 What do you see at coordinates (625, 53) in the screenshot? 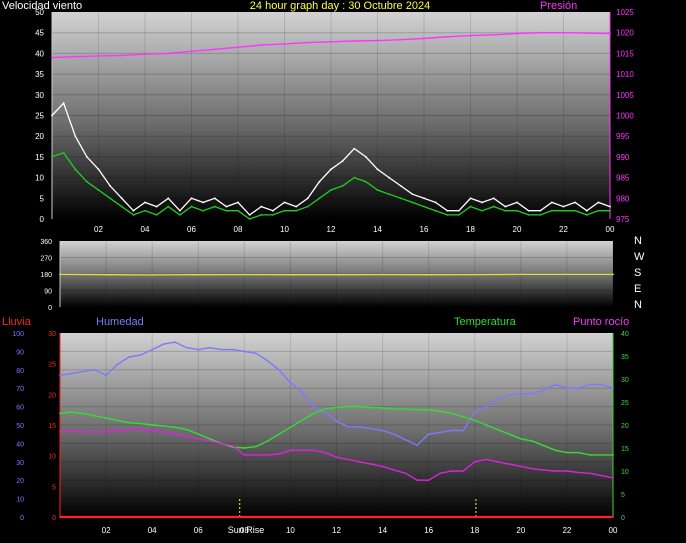
I see `pressure-tick-label: 1015` at bounding box center [625, 53].